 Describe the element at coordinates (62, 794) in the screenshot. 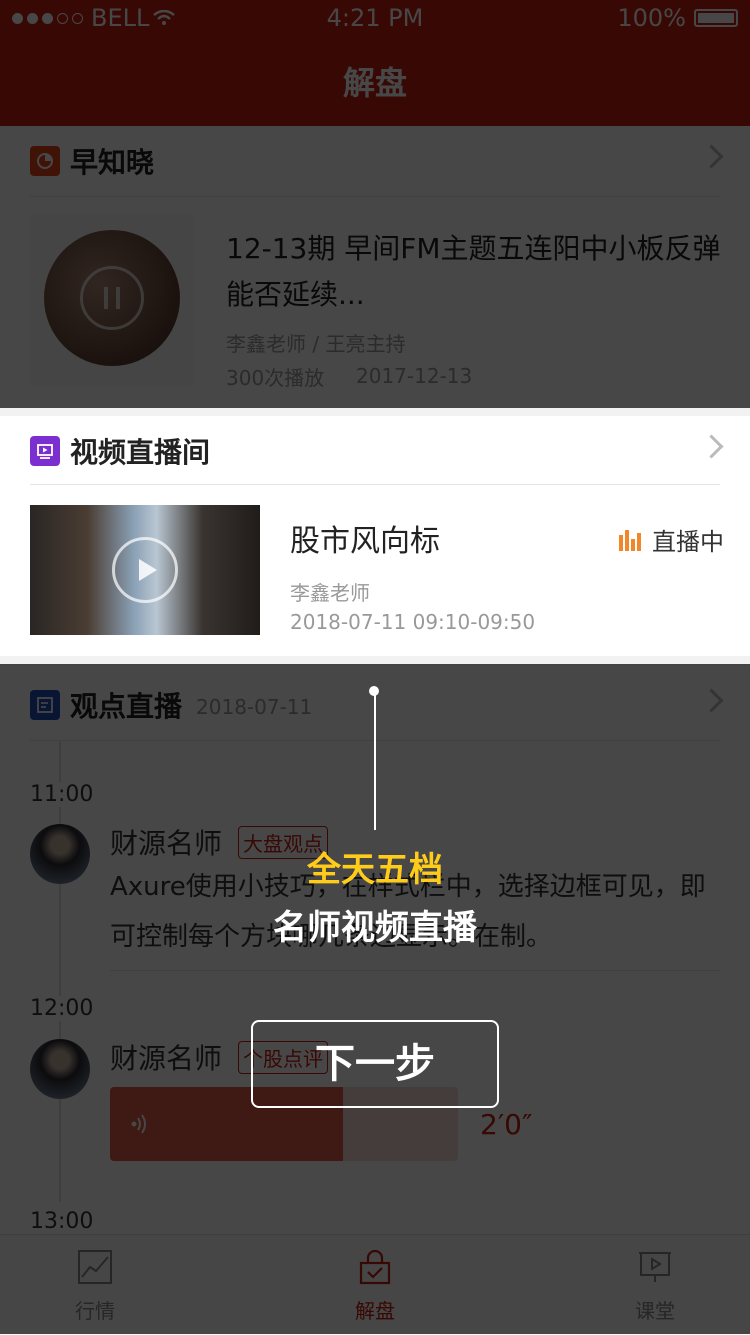

I see `post-time: 11:00` at that location.